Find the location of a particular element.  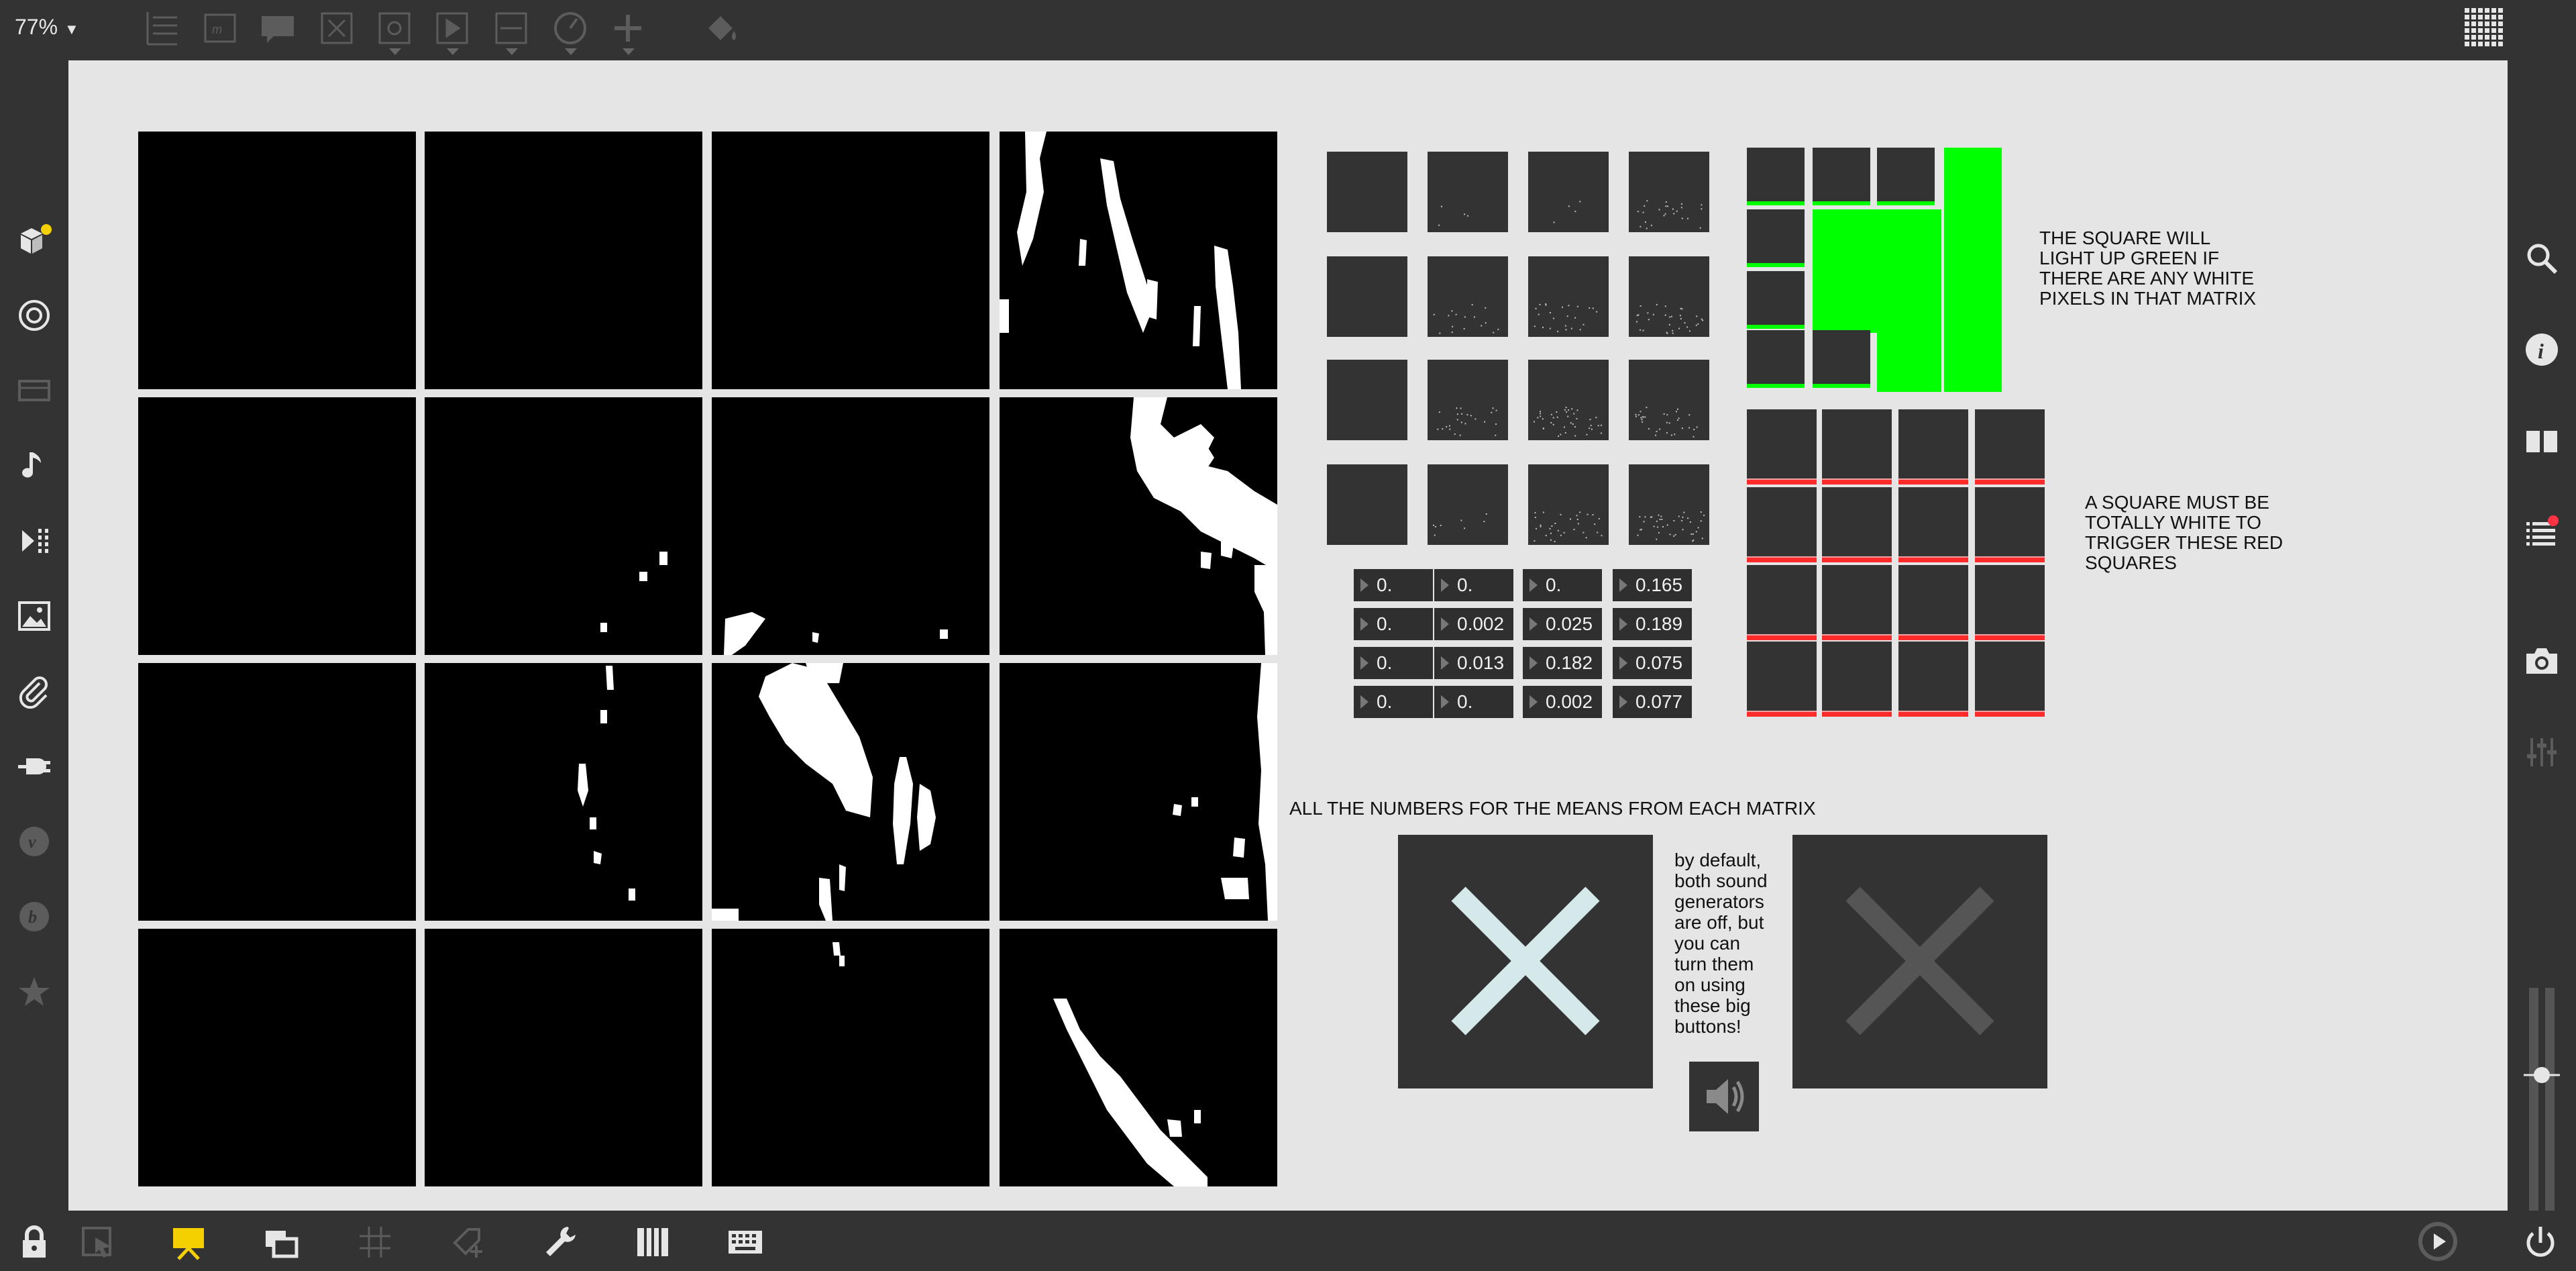

audio-toggle-button is located at coordinates (1724, 1096).